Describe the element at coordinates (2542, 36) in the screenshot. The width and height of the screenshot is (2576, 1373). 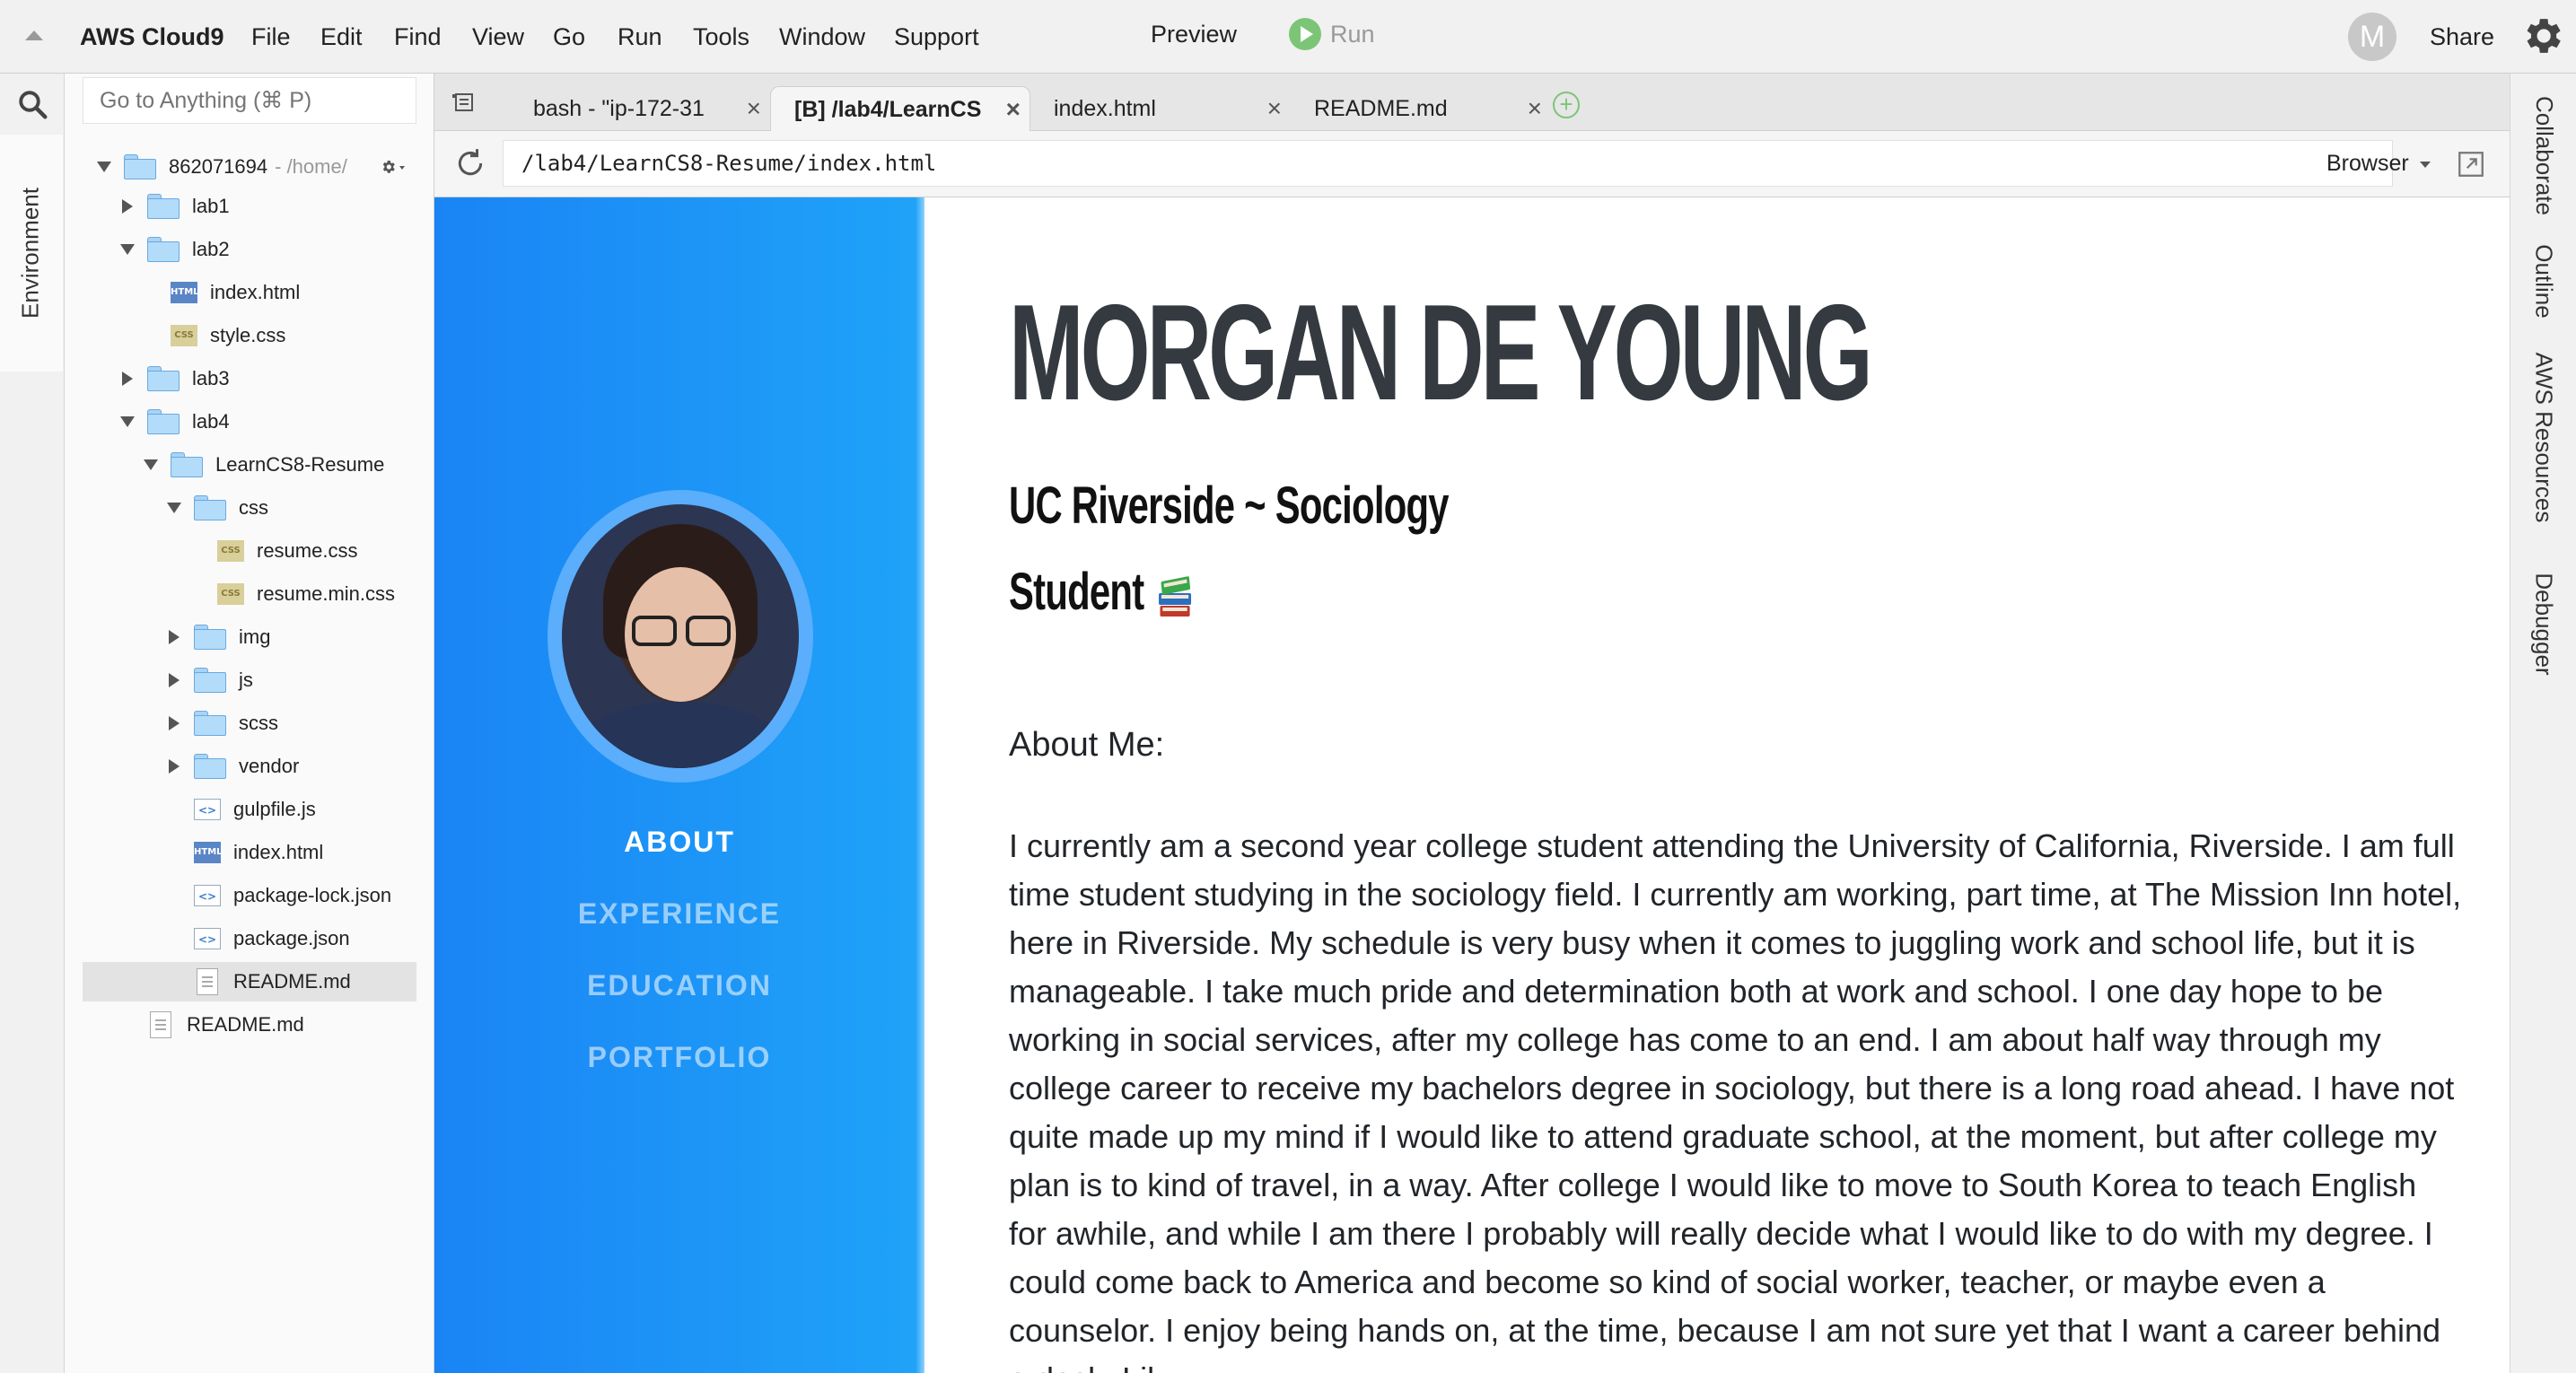
I see `preferences-gear-icon` at that location.